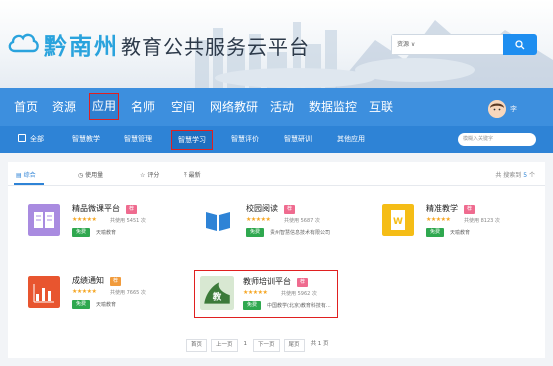  I want to click on filter-rating-label: 评分, so click(153, 175).